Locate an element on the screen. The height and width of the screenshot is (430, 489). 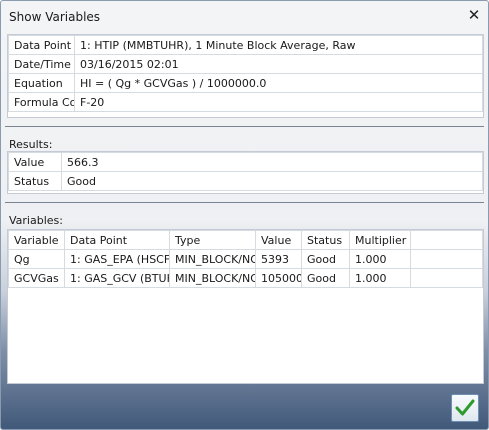
ok-button is located at coordinates (465, 408).